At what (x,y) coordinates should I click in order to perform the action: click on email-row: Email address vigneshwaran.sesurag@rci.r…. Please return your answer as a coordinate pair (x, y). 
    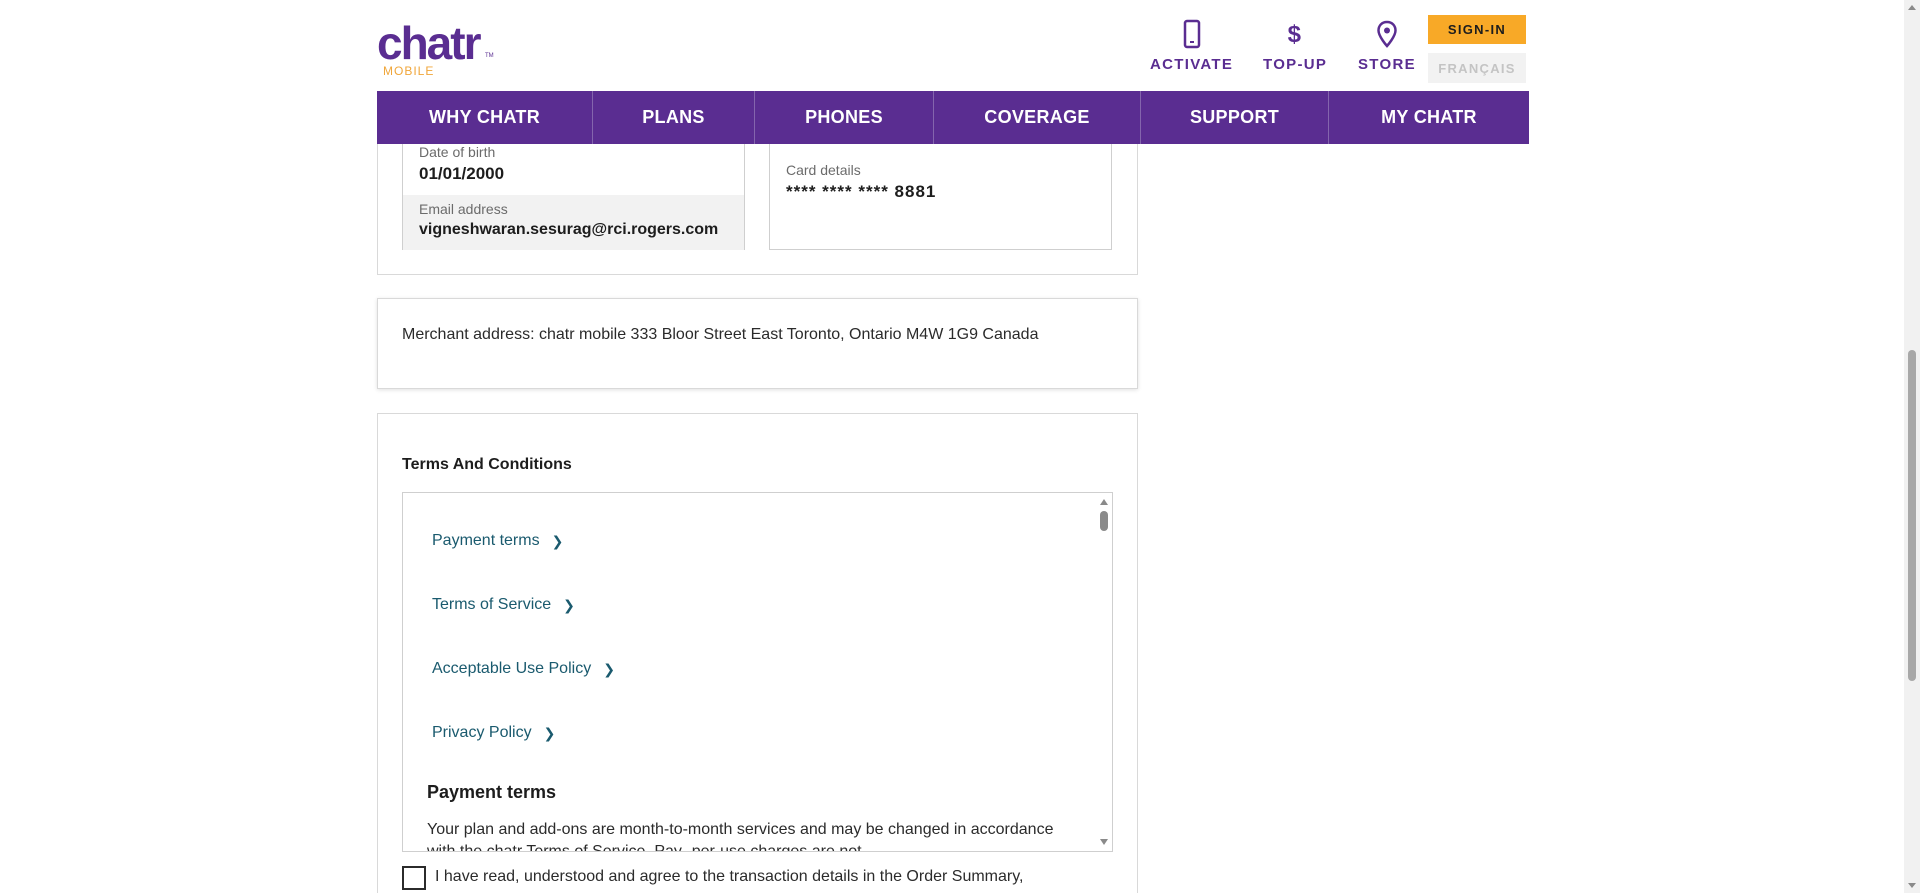
    Looking at the image, I should click on (573, 222).